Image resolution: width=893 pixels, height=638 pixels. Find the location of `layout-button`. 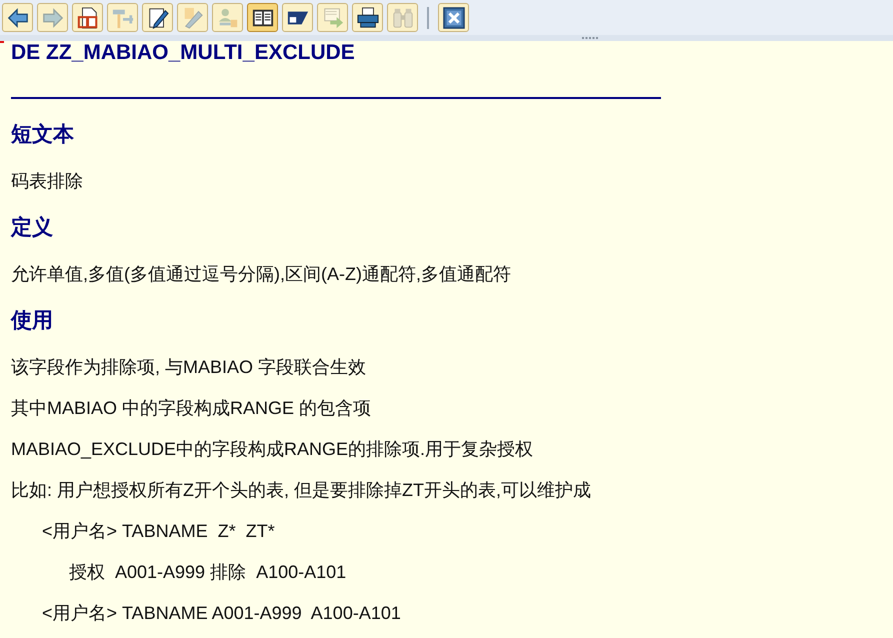

layout-button is located at coordinates (297, 17).